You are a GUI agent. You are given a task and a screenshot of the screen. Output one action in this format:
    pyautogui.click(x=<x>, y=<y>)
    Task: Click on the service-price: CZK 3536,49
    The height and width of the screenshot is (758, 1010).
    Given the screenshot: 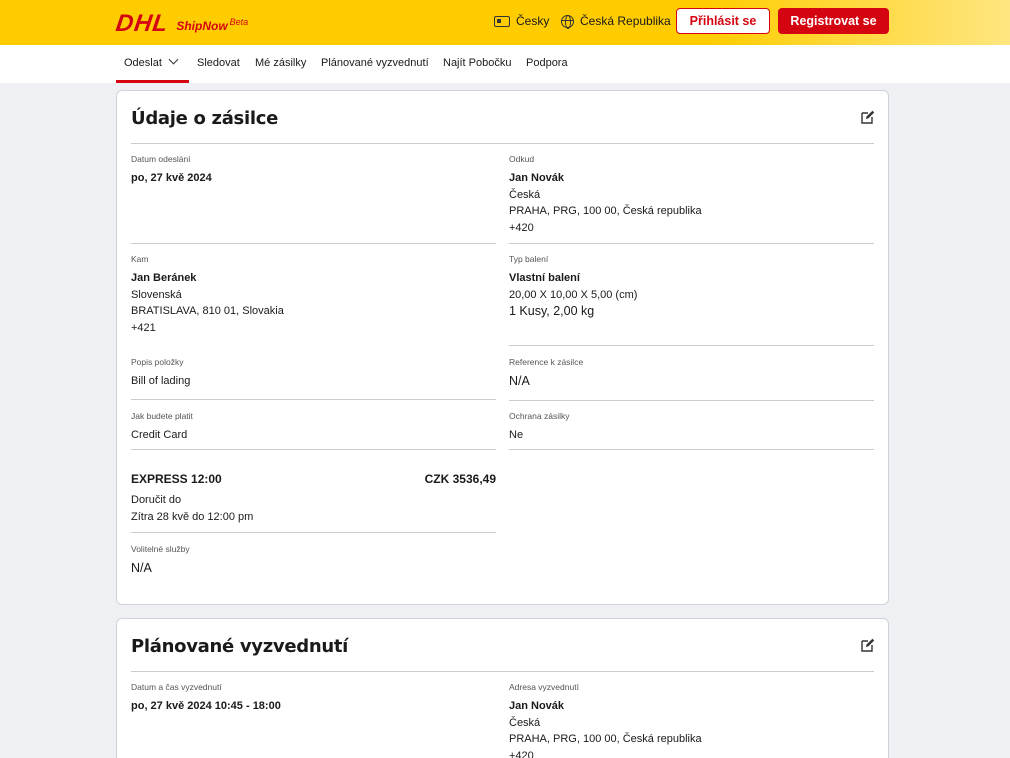 What is the action you would take?
    pyautogui.click(x=460, y=479)
    